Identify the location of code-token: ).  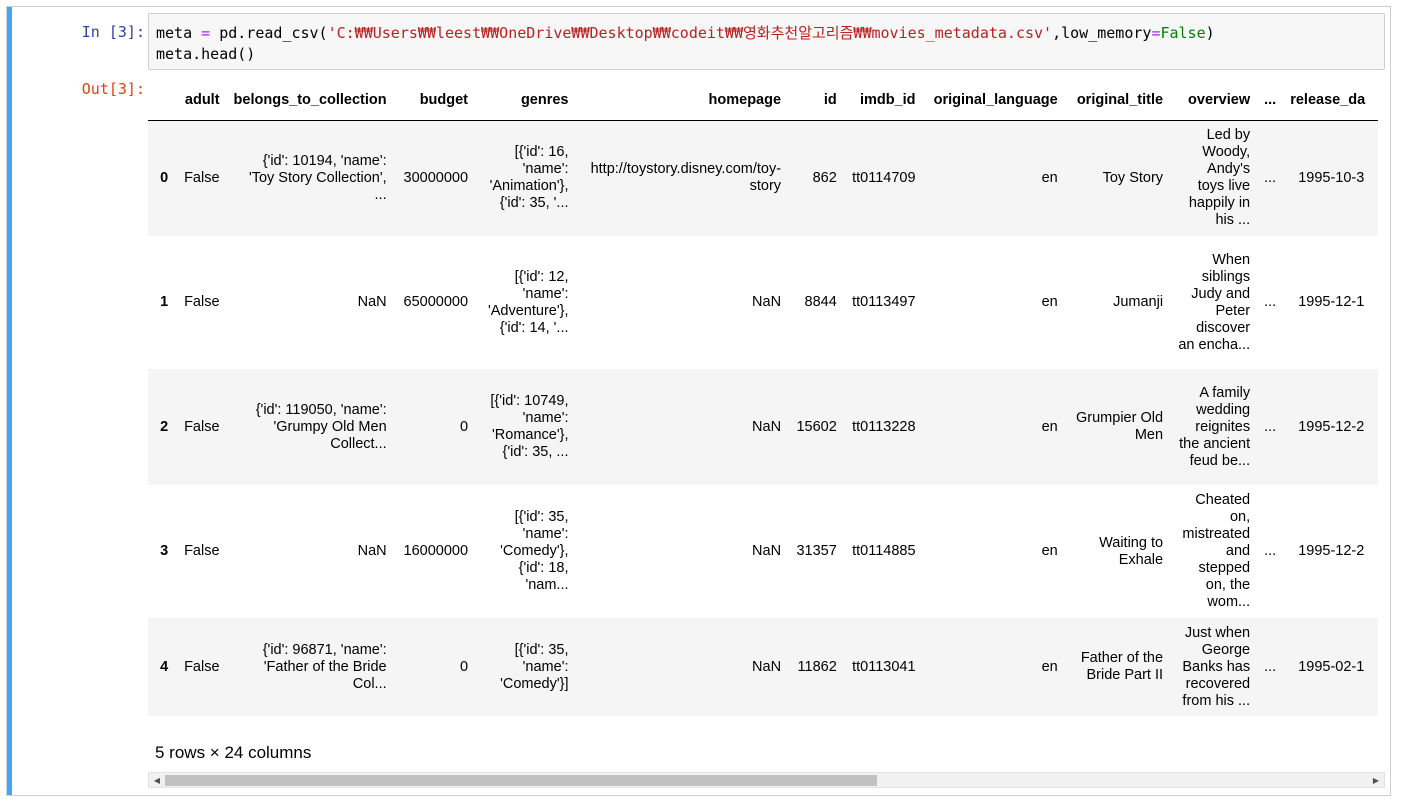
(1210, 33).